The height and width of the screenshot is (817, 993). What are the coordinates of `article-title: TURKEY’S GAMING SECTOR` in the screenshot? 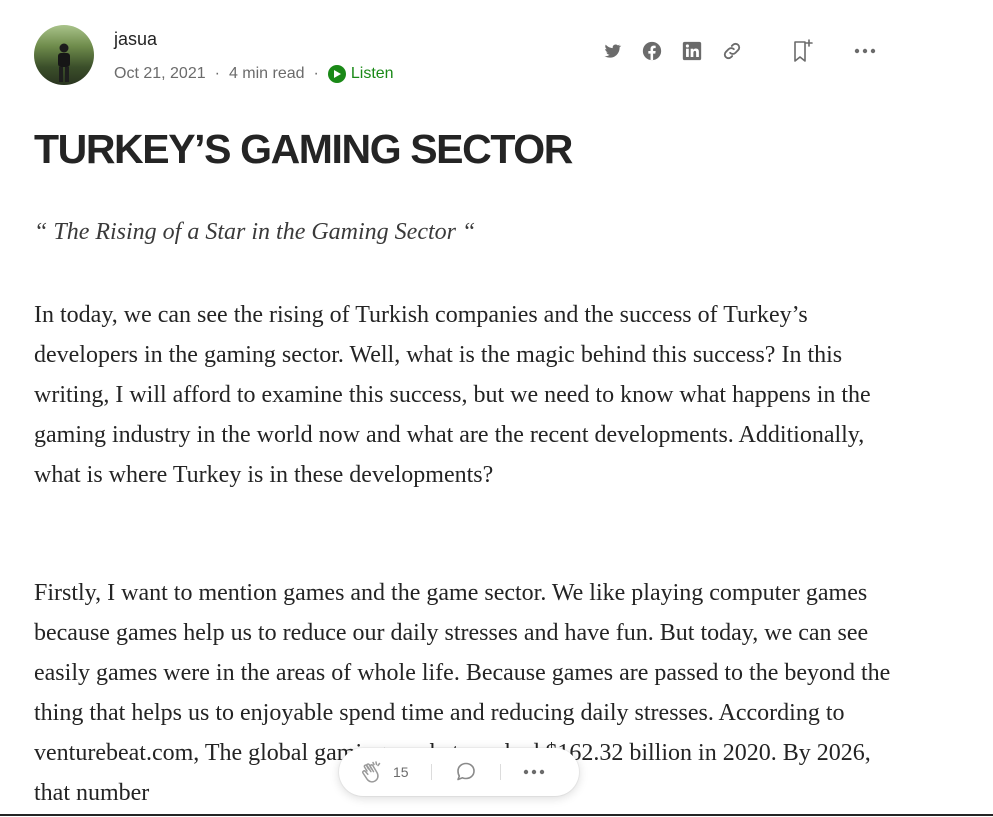 It's located at (303, 149).